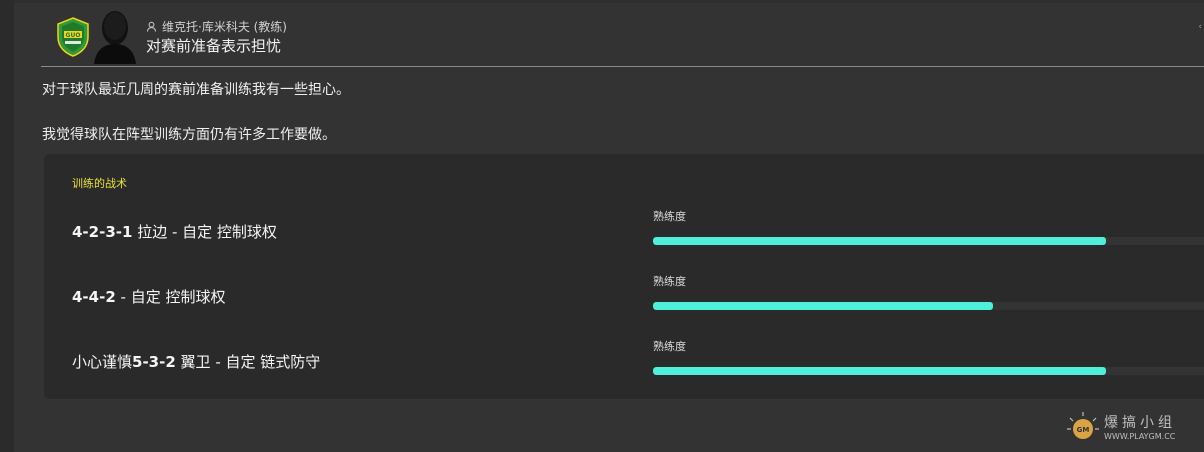 This screenshot has width=1204, height=452. Describe the element at coordinates (1200, 27) in the screenshot. I see `chevron-left-icon: ‹` at that location.